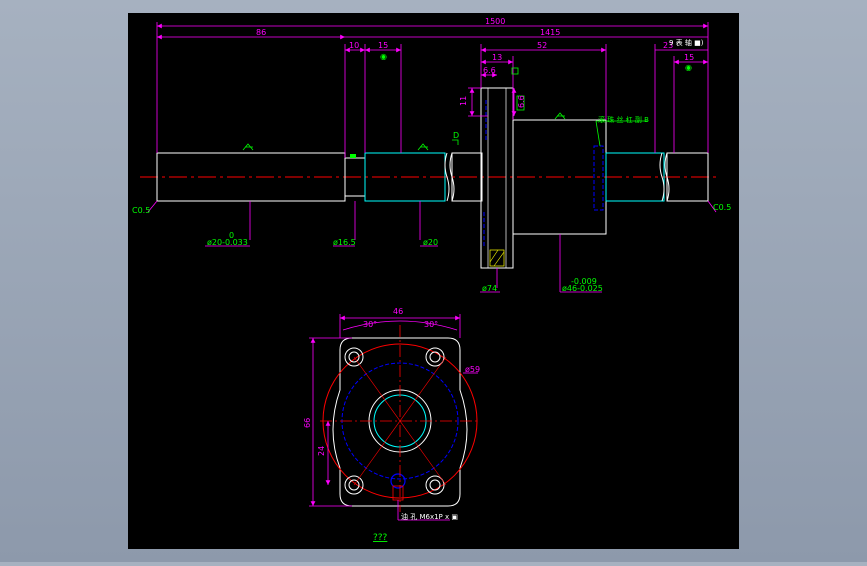 This screenshot has width=867, height=566. What do you see at coordinates (463, 101) in the screenshot?
I see `dim-flange-thickness: 11` at bounding box center [463, 101].